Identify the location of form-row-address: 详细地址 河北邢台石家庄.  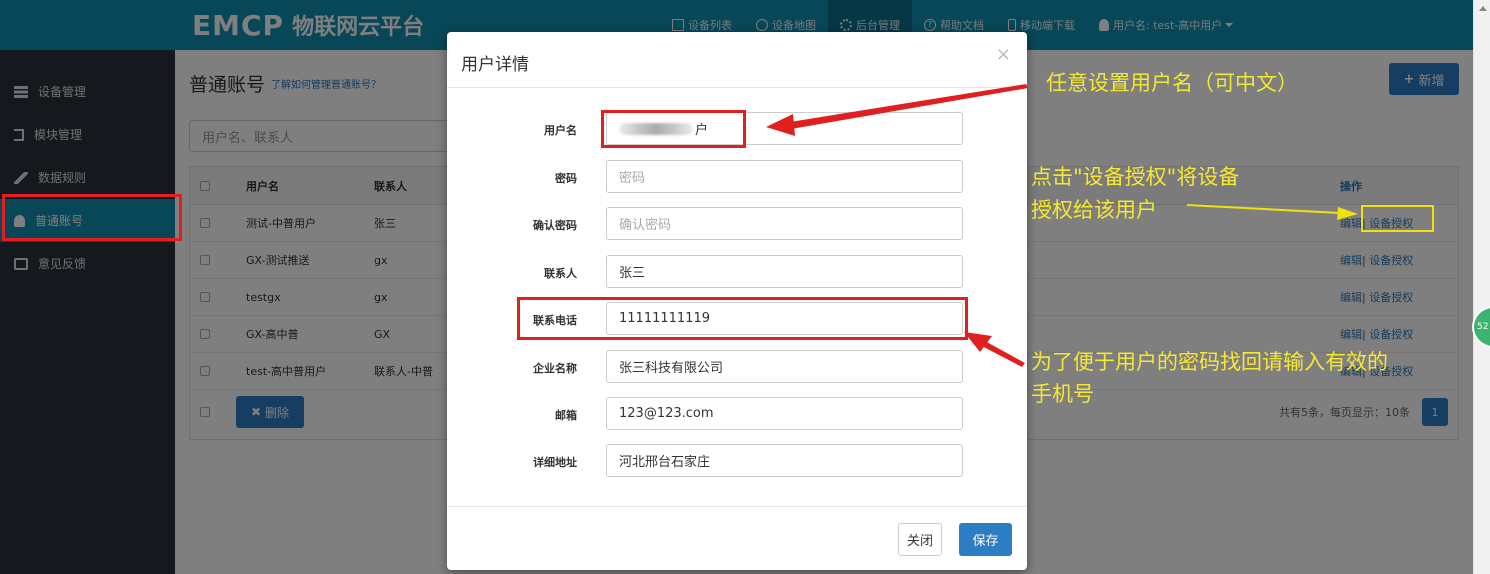
(737, 461).